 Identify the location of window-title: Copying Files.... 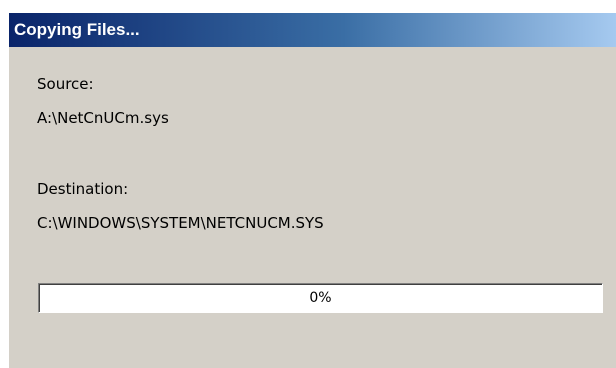
(77, 29).